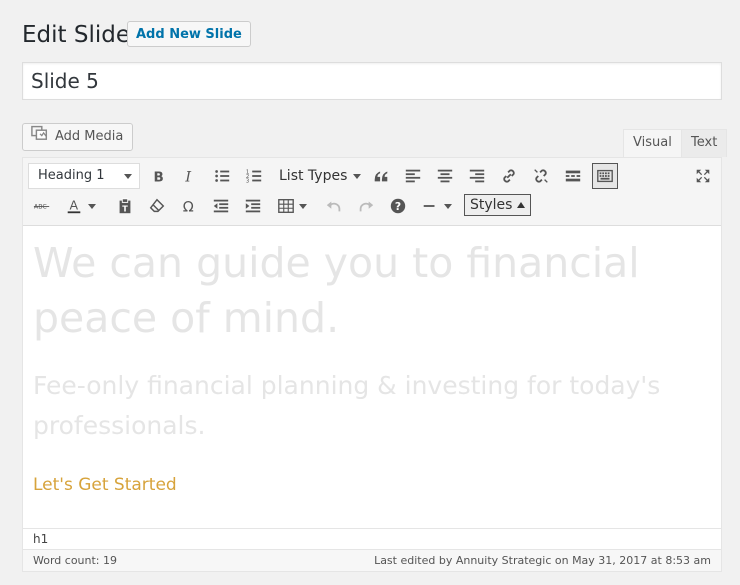  What do you see at coordinates (366, 206) in the screenshot?
I see `redo-icon` at bounding box center [366, 206].